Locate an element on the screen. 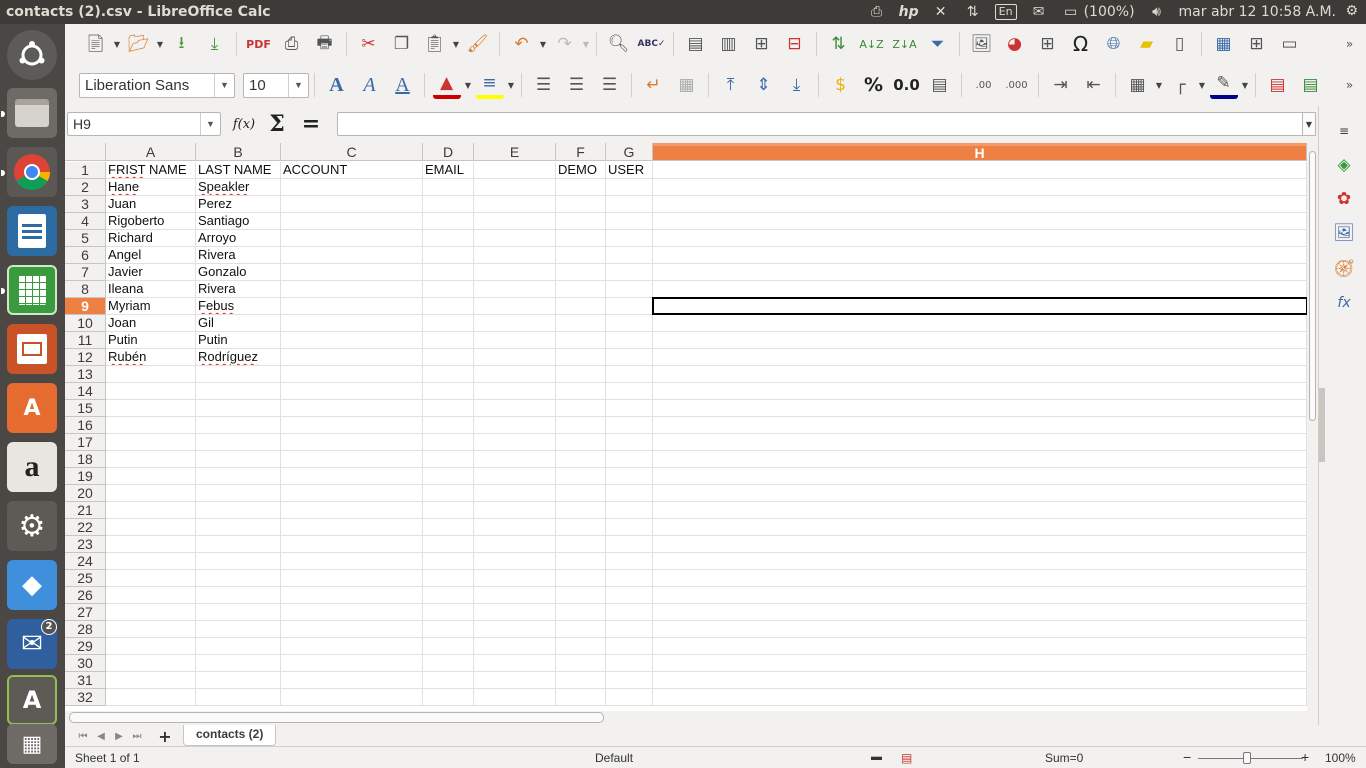  toolbar2-overflow-icon: » is located at coordinates (1350, 85).